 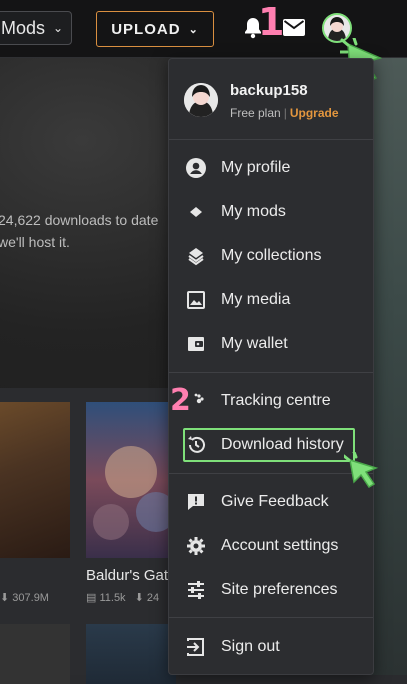 What do you see at coordinates (30, 598) in the screenshot?
I see `card1-downloads-value: 307.9M` at bounding box center [30, 598].